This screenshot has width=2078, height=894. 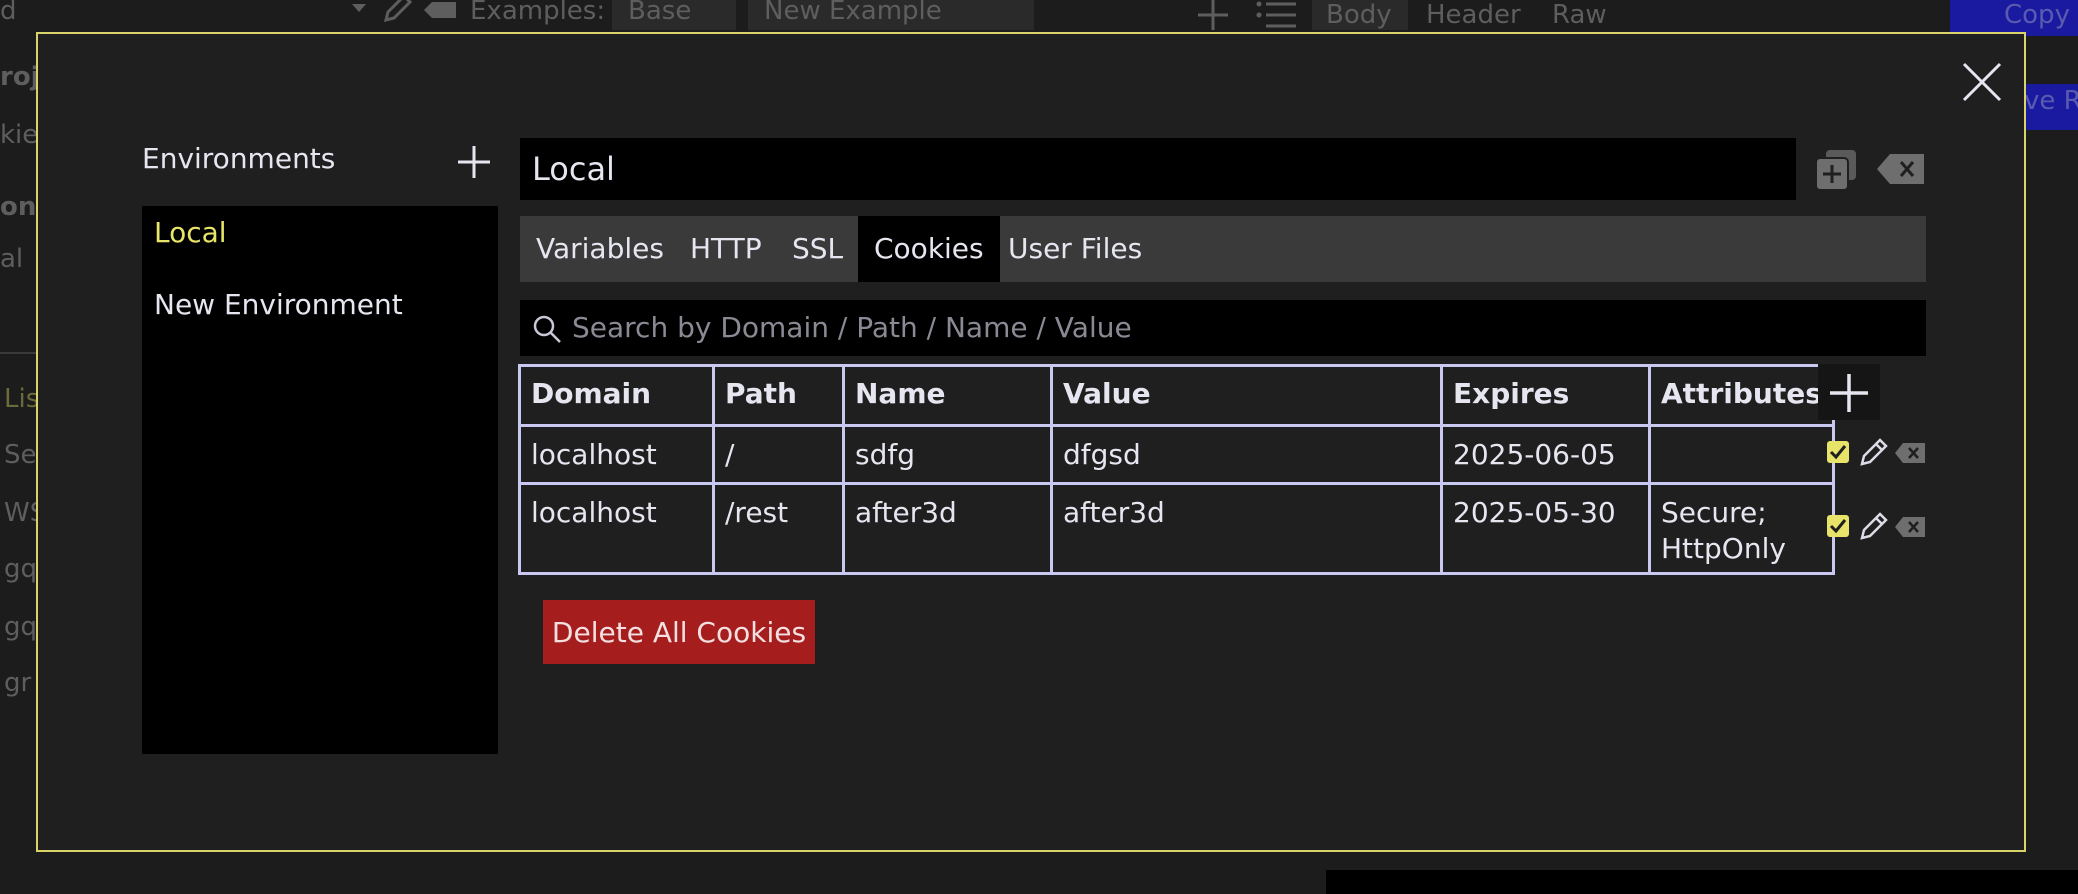 I want to click on example-tab-new-example: New Example, so click(x=891, y=15).